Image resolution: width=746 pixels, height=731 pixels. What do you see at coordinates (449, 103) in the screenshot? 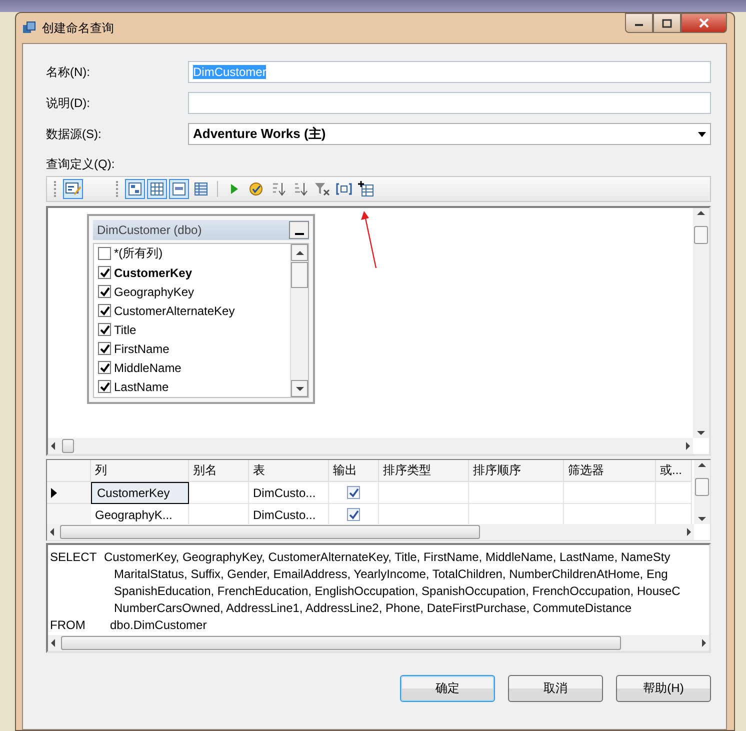
I see `text-field` at bounding box center [449, 103].